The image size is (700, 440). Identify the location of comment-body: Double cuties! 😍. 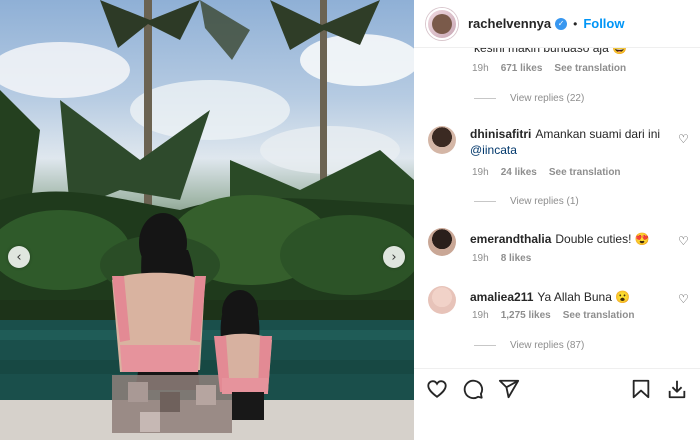
(602, 239).